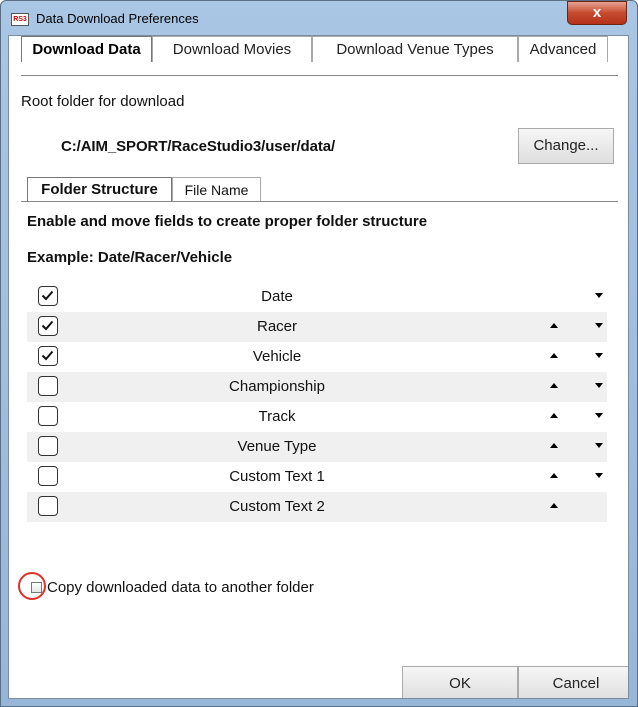  What do you see at coordinates (460, 682) in the screenshot?
I see `ok-button: OK` at bounding box center [460, 682].